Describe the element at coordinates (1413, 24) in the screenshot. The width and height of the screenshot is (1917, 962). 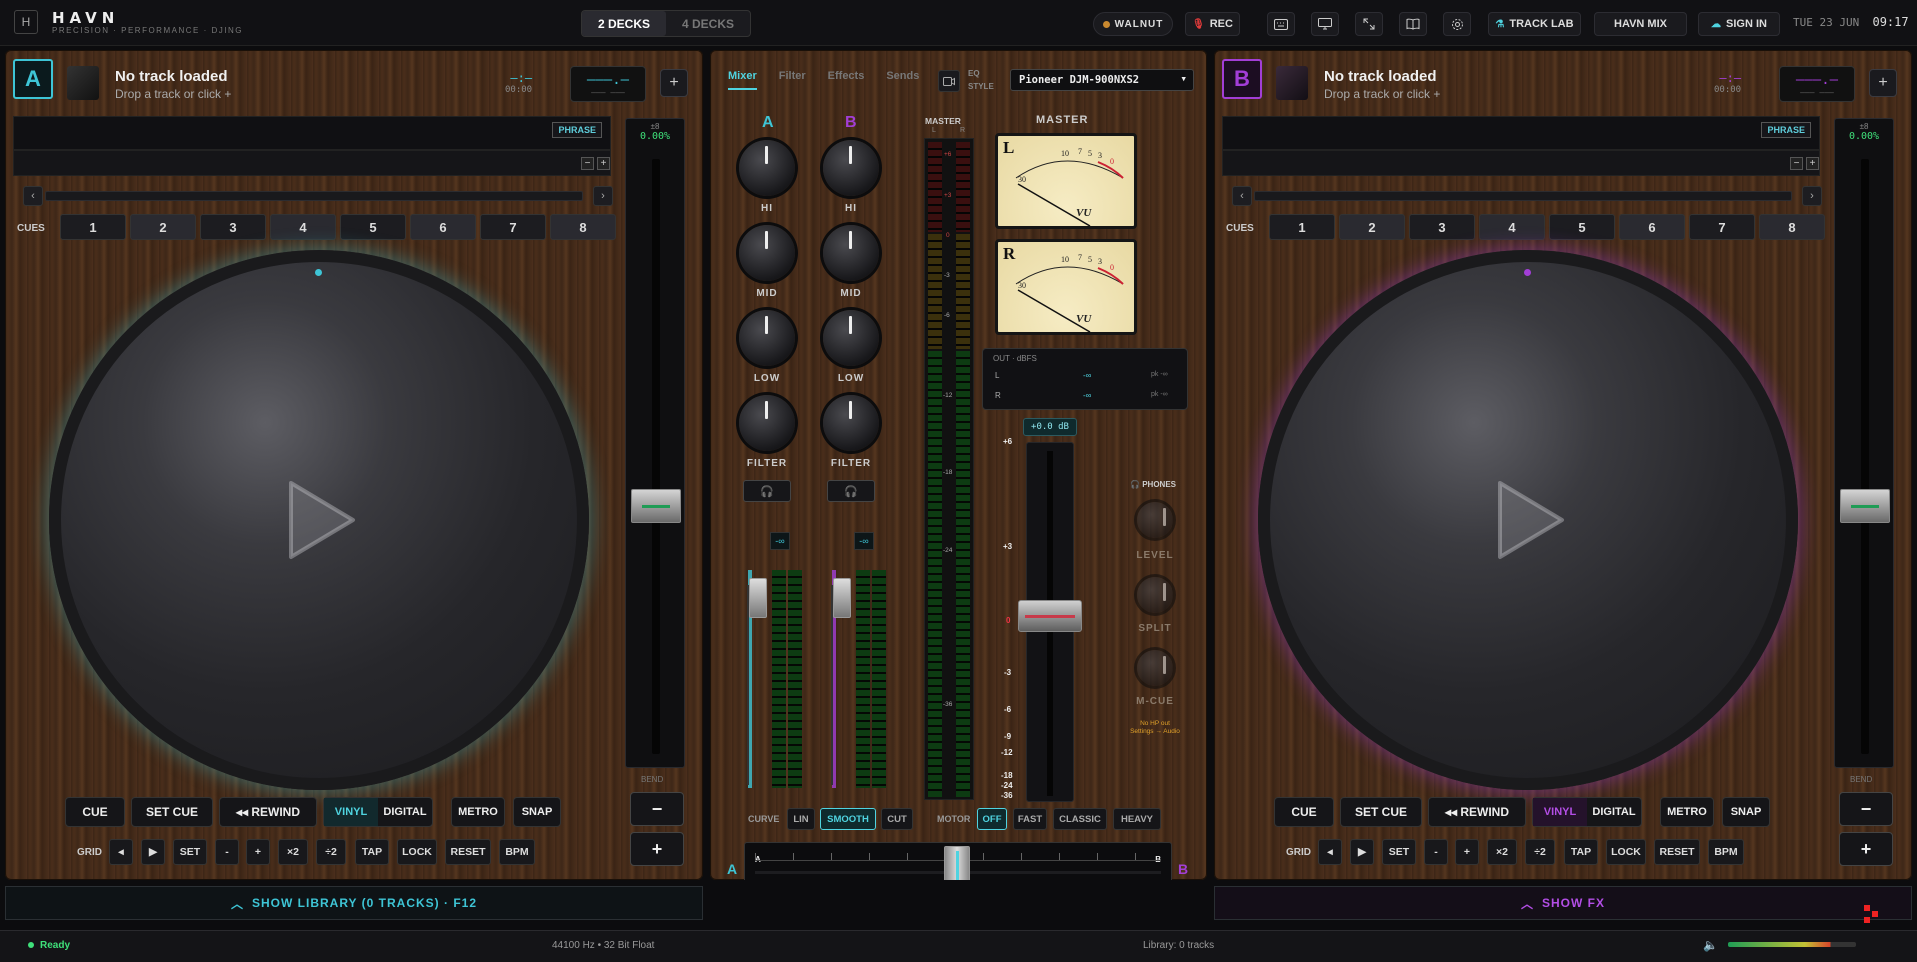
I see `book-icon` at that location.